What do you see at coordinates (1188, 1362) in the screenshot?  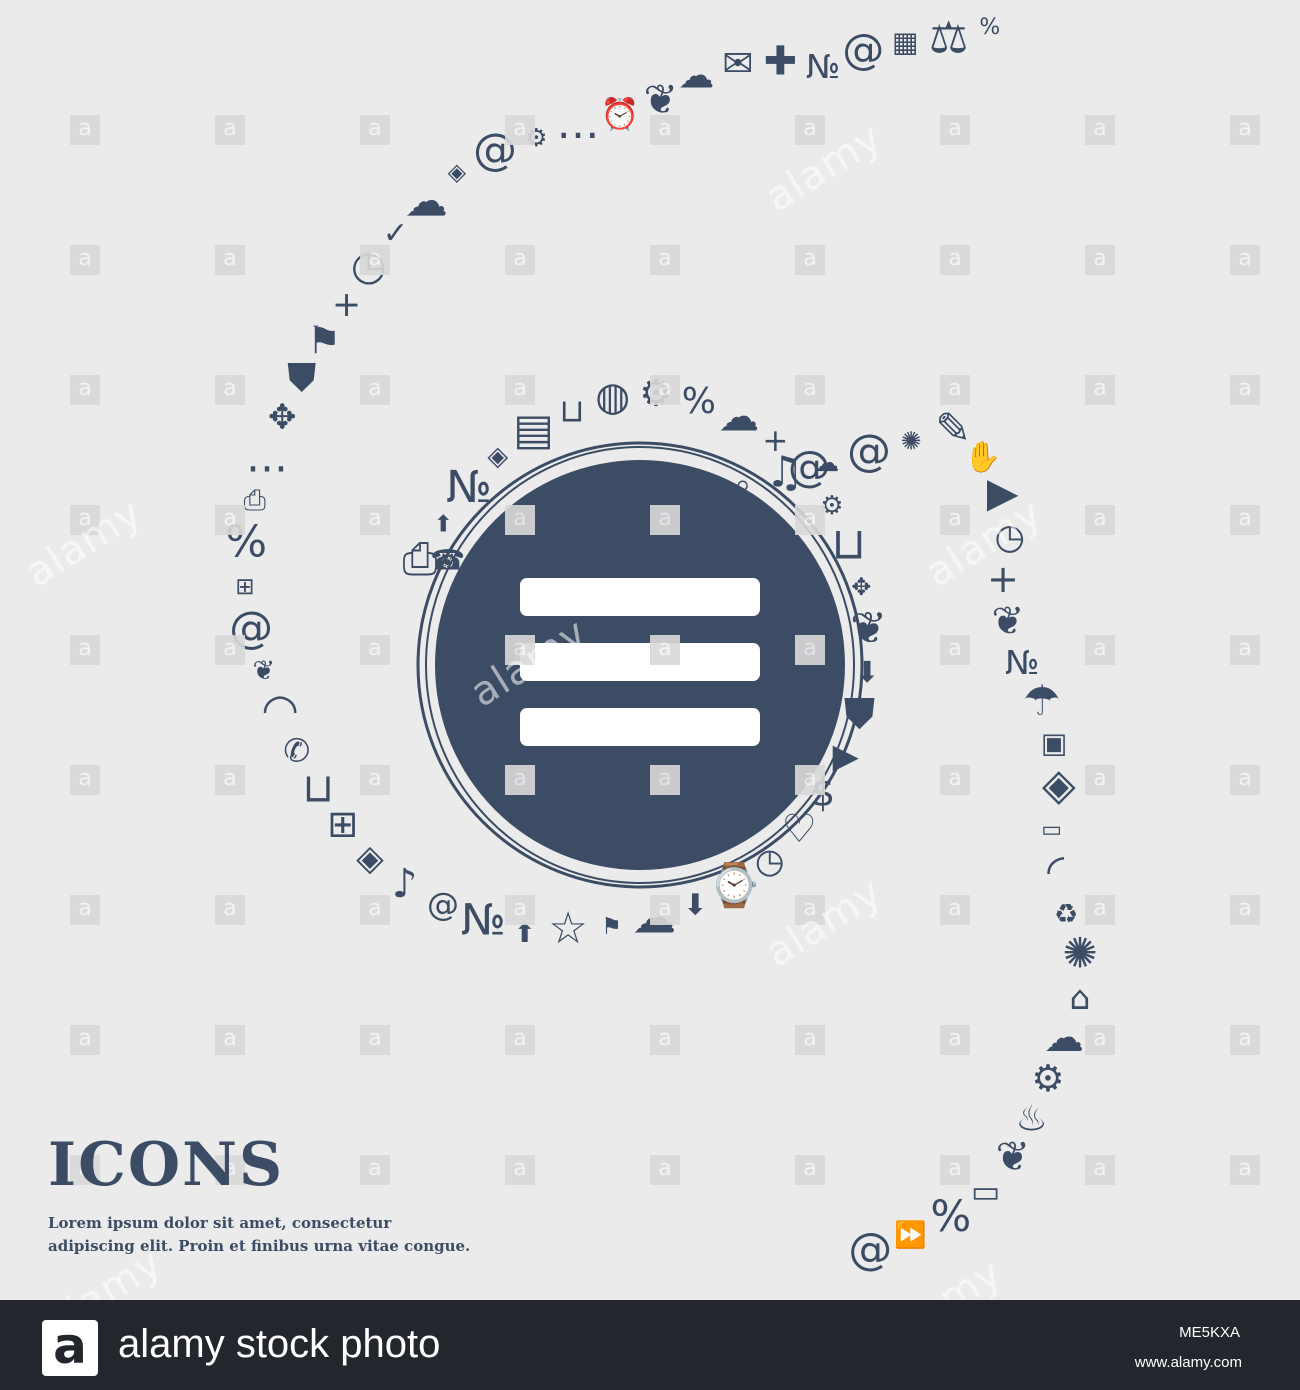 I see `site-url: www.alamy.com` at bounding box center [1188, 1362].